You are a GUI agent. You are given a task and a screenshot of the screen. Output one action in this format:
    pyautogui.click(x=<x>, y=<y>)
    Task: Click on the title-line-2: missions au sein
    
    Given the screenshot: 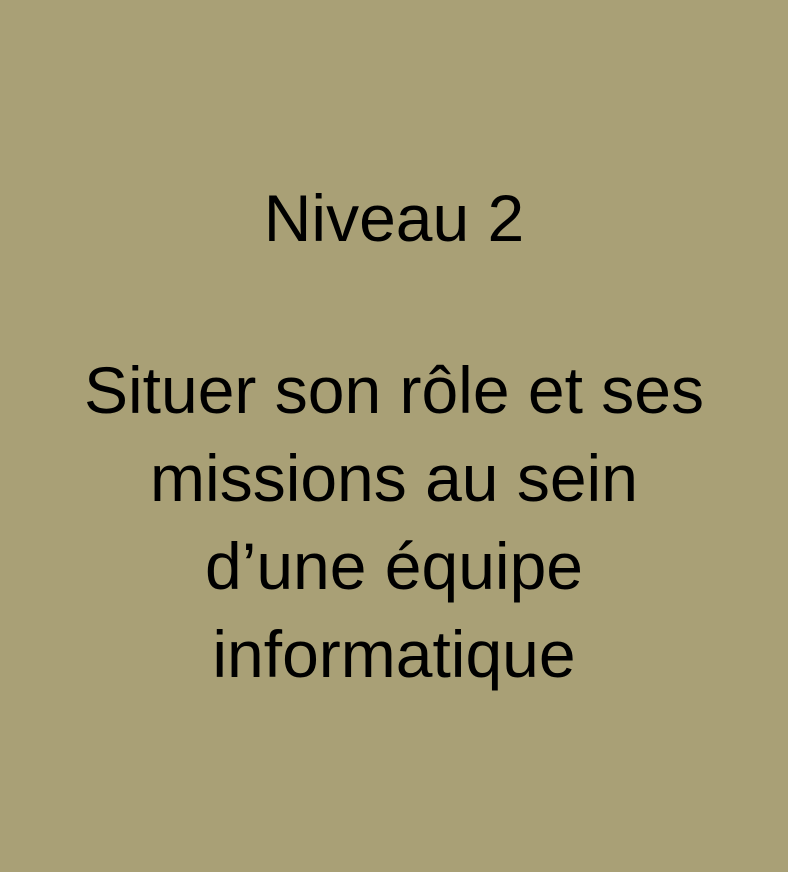 What is the action you would take?
    pyautogui.click(x=394, y=478)
    